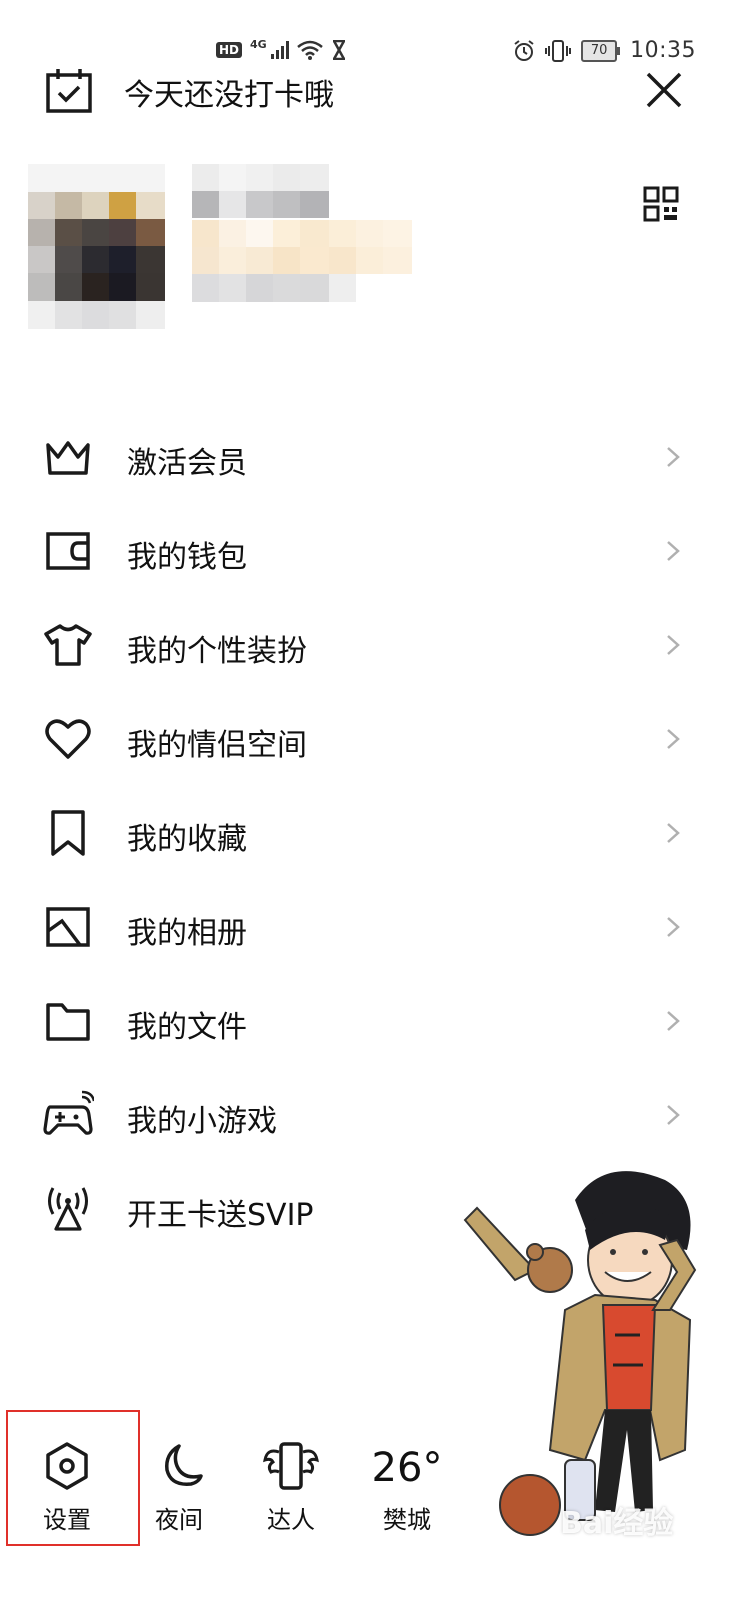 Image resolution: width=738 pixels, height=1600 pixels. Describe the element at coordinates (407, 1520) in the screenshot. I see `weather-city: 樊城` at that location.